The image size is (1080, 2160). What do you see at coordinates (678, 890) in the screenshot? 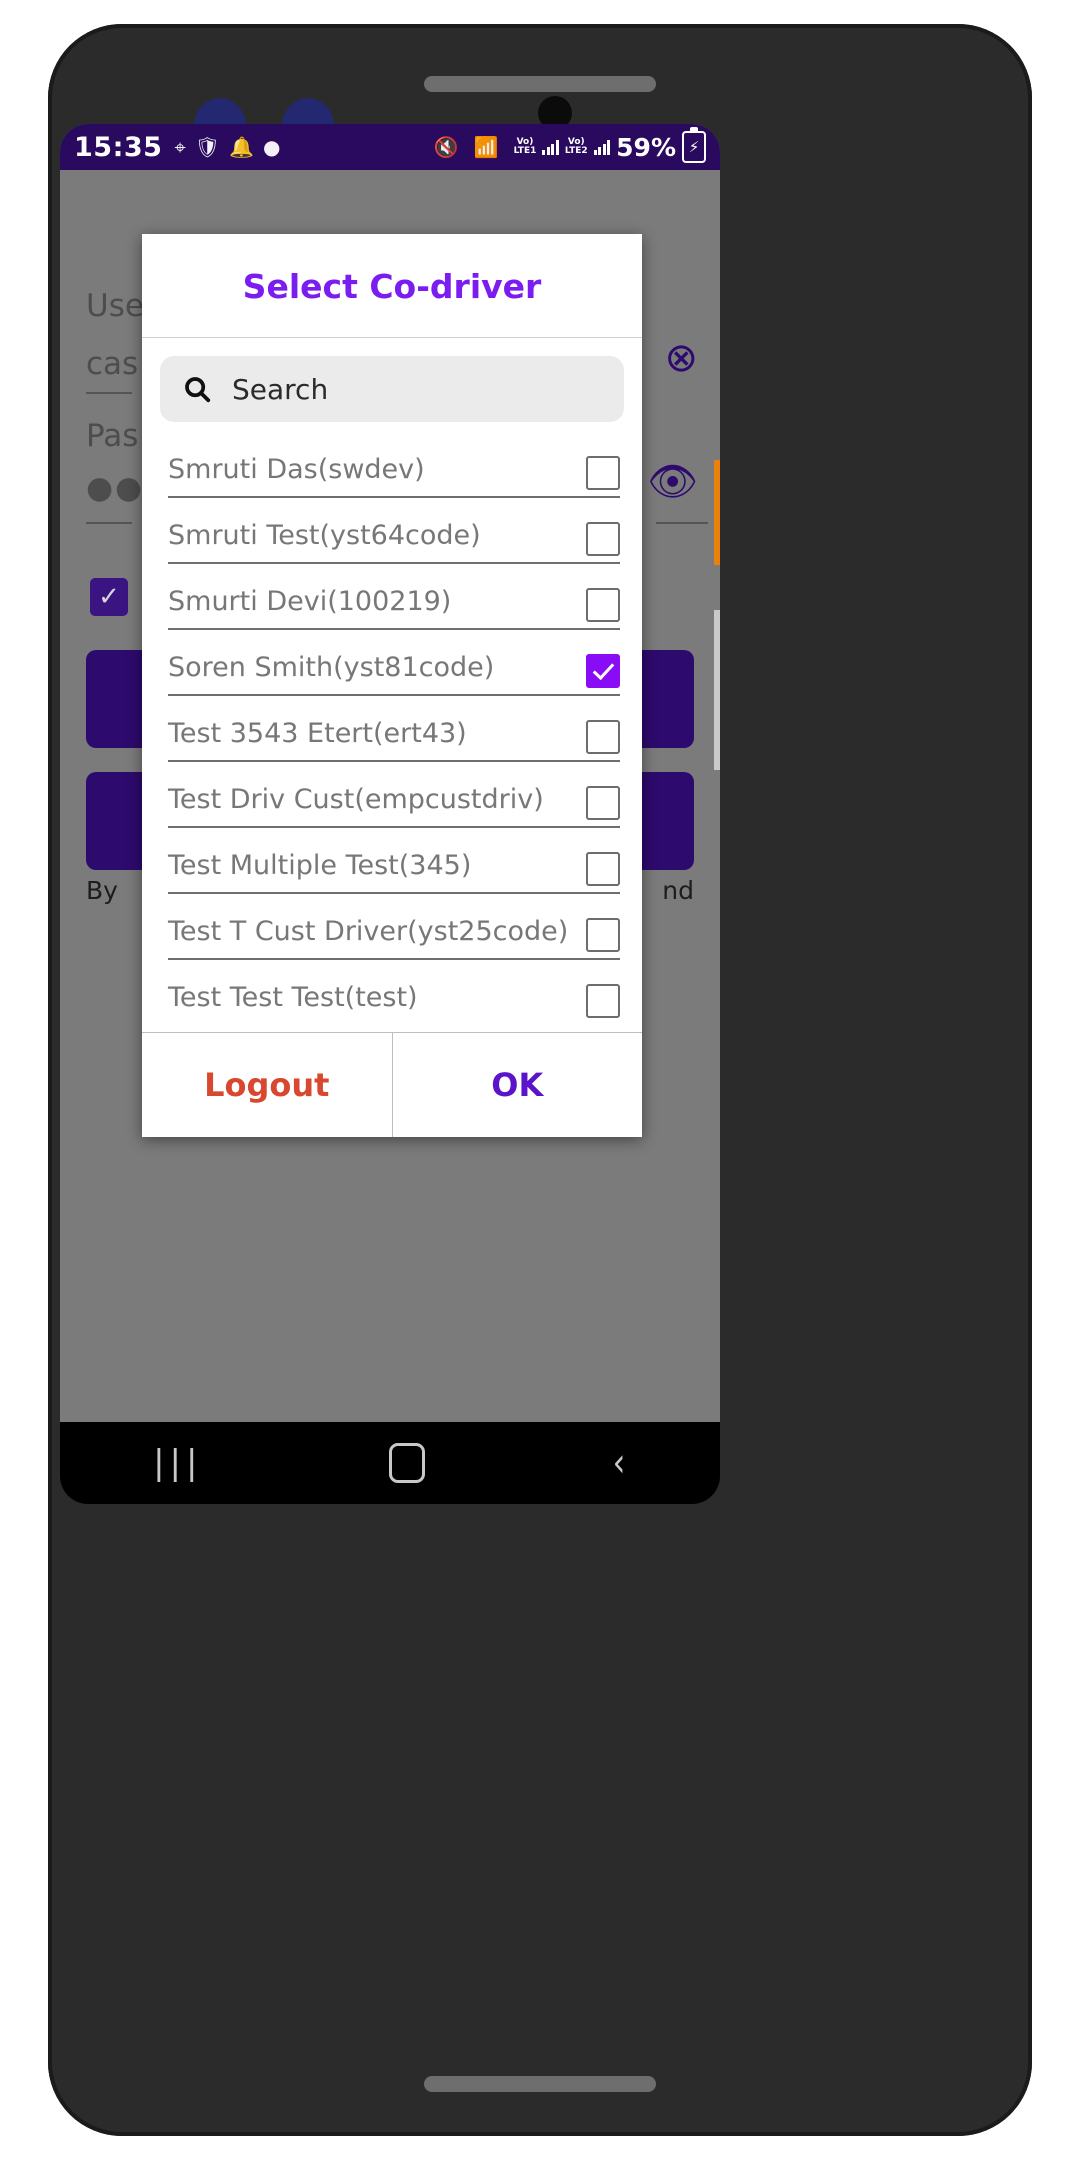
I see `consent-text-right: nd` at bounding box center [678, 890].